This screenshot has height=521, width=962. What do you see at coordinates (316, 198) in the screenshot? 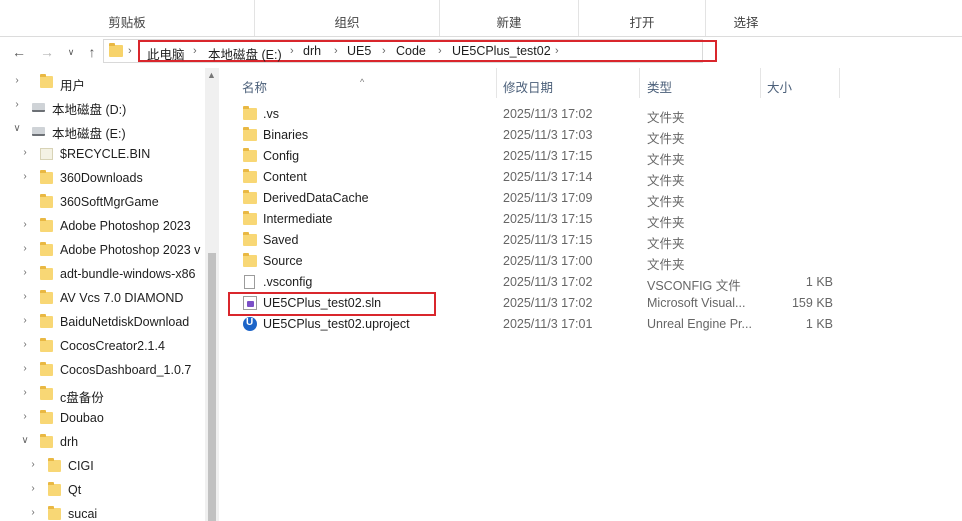
I see `file-name: DerivedDataCache` at bounding box center [316, 198].